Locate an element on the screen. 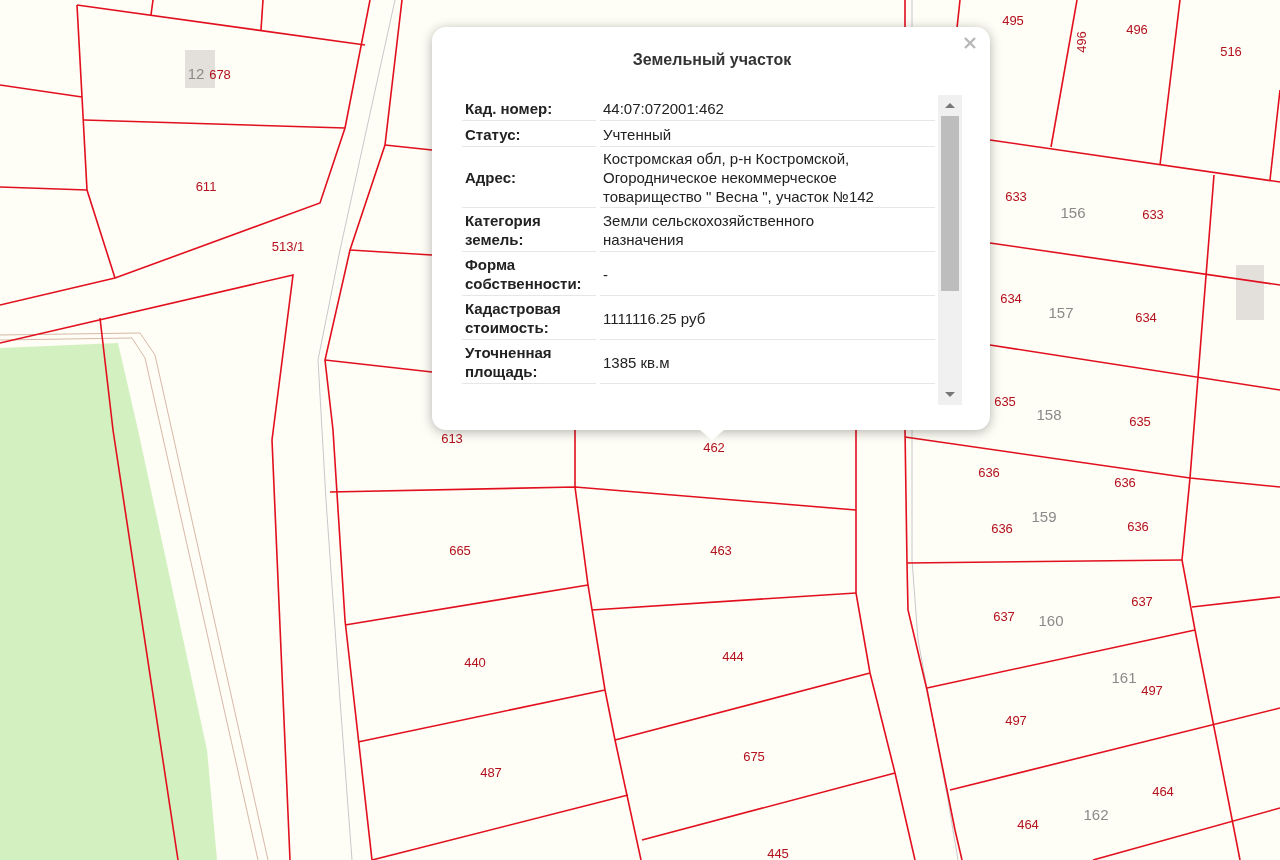 The image size is (1280, 860). field-value: 1111116.25 руб is located at coordinates (767, 318).